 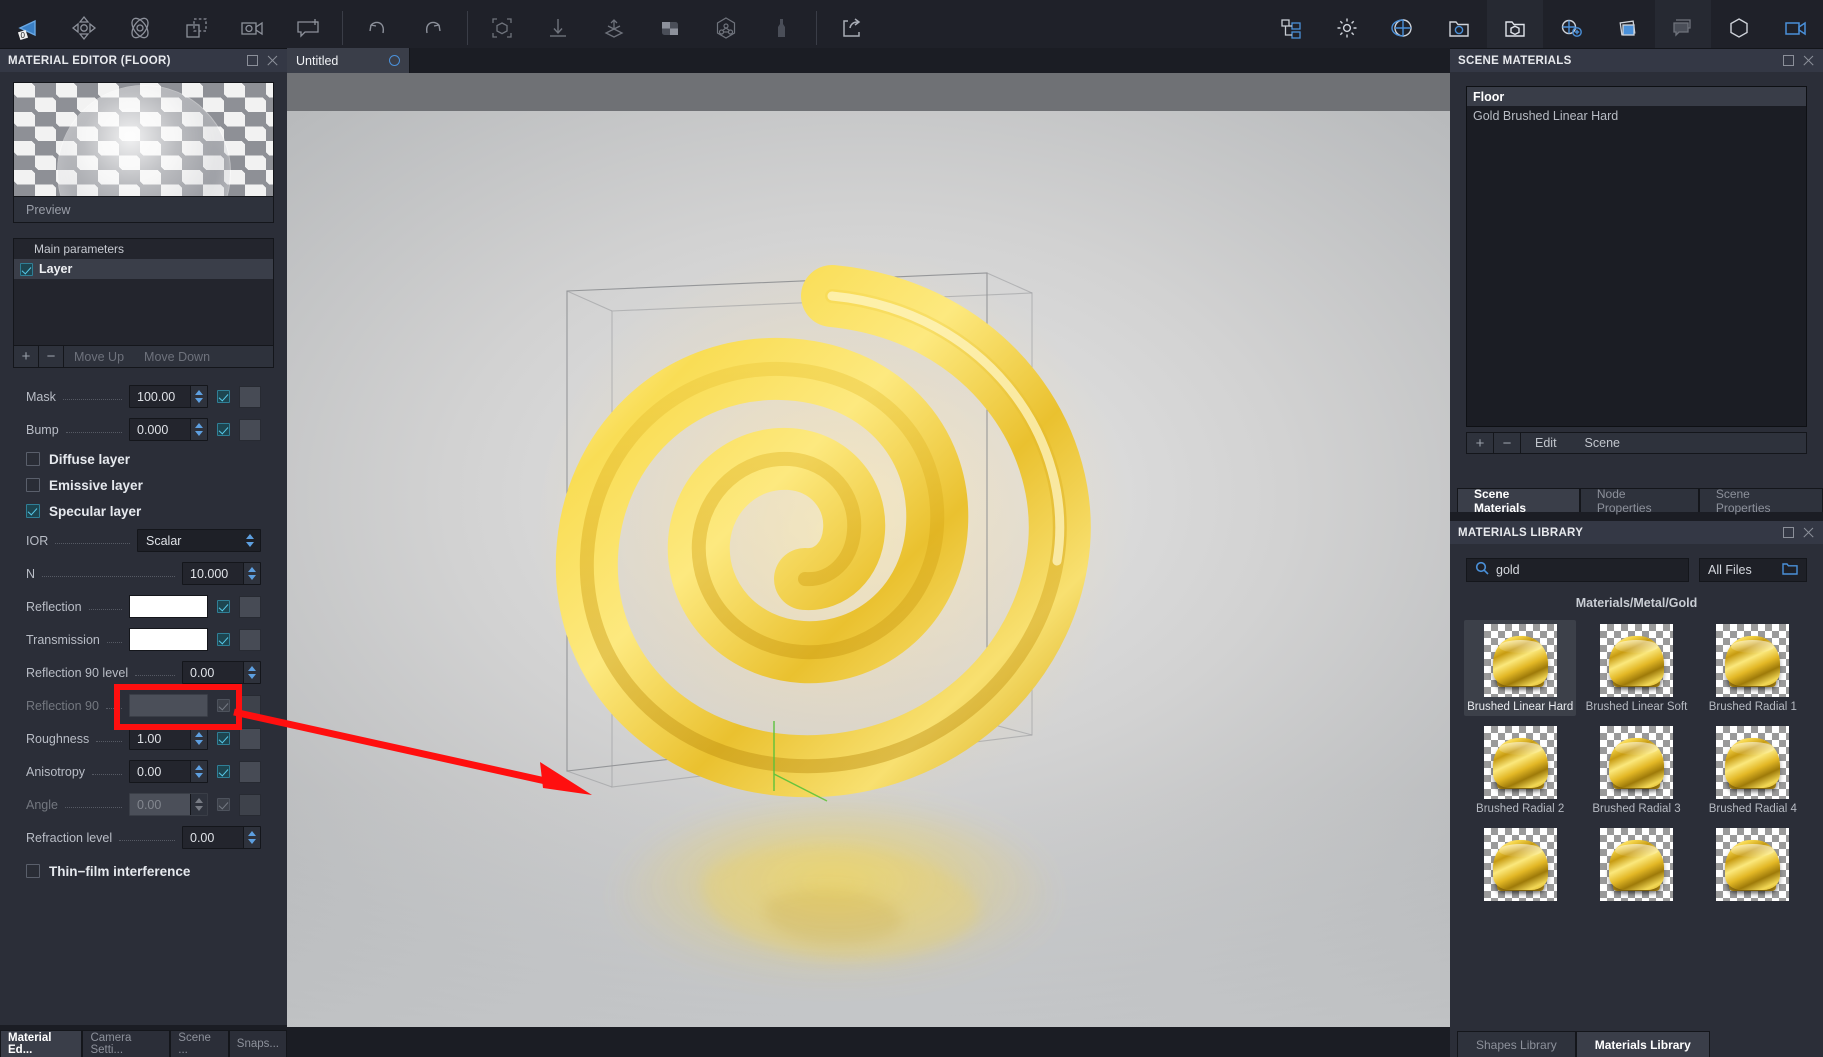 I want to click on tab-shapes-library: Shapes Library, so click(x=1516, y=1044).